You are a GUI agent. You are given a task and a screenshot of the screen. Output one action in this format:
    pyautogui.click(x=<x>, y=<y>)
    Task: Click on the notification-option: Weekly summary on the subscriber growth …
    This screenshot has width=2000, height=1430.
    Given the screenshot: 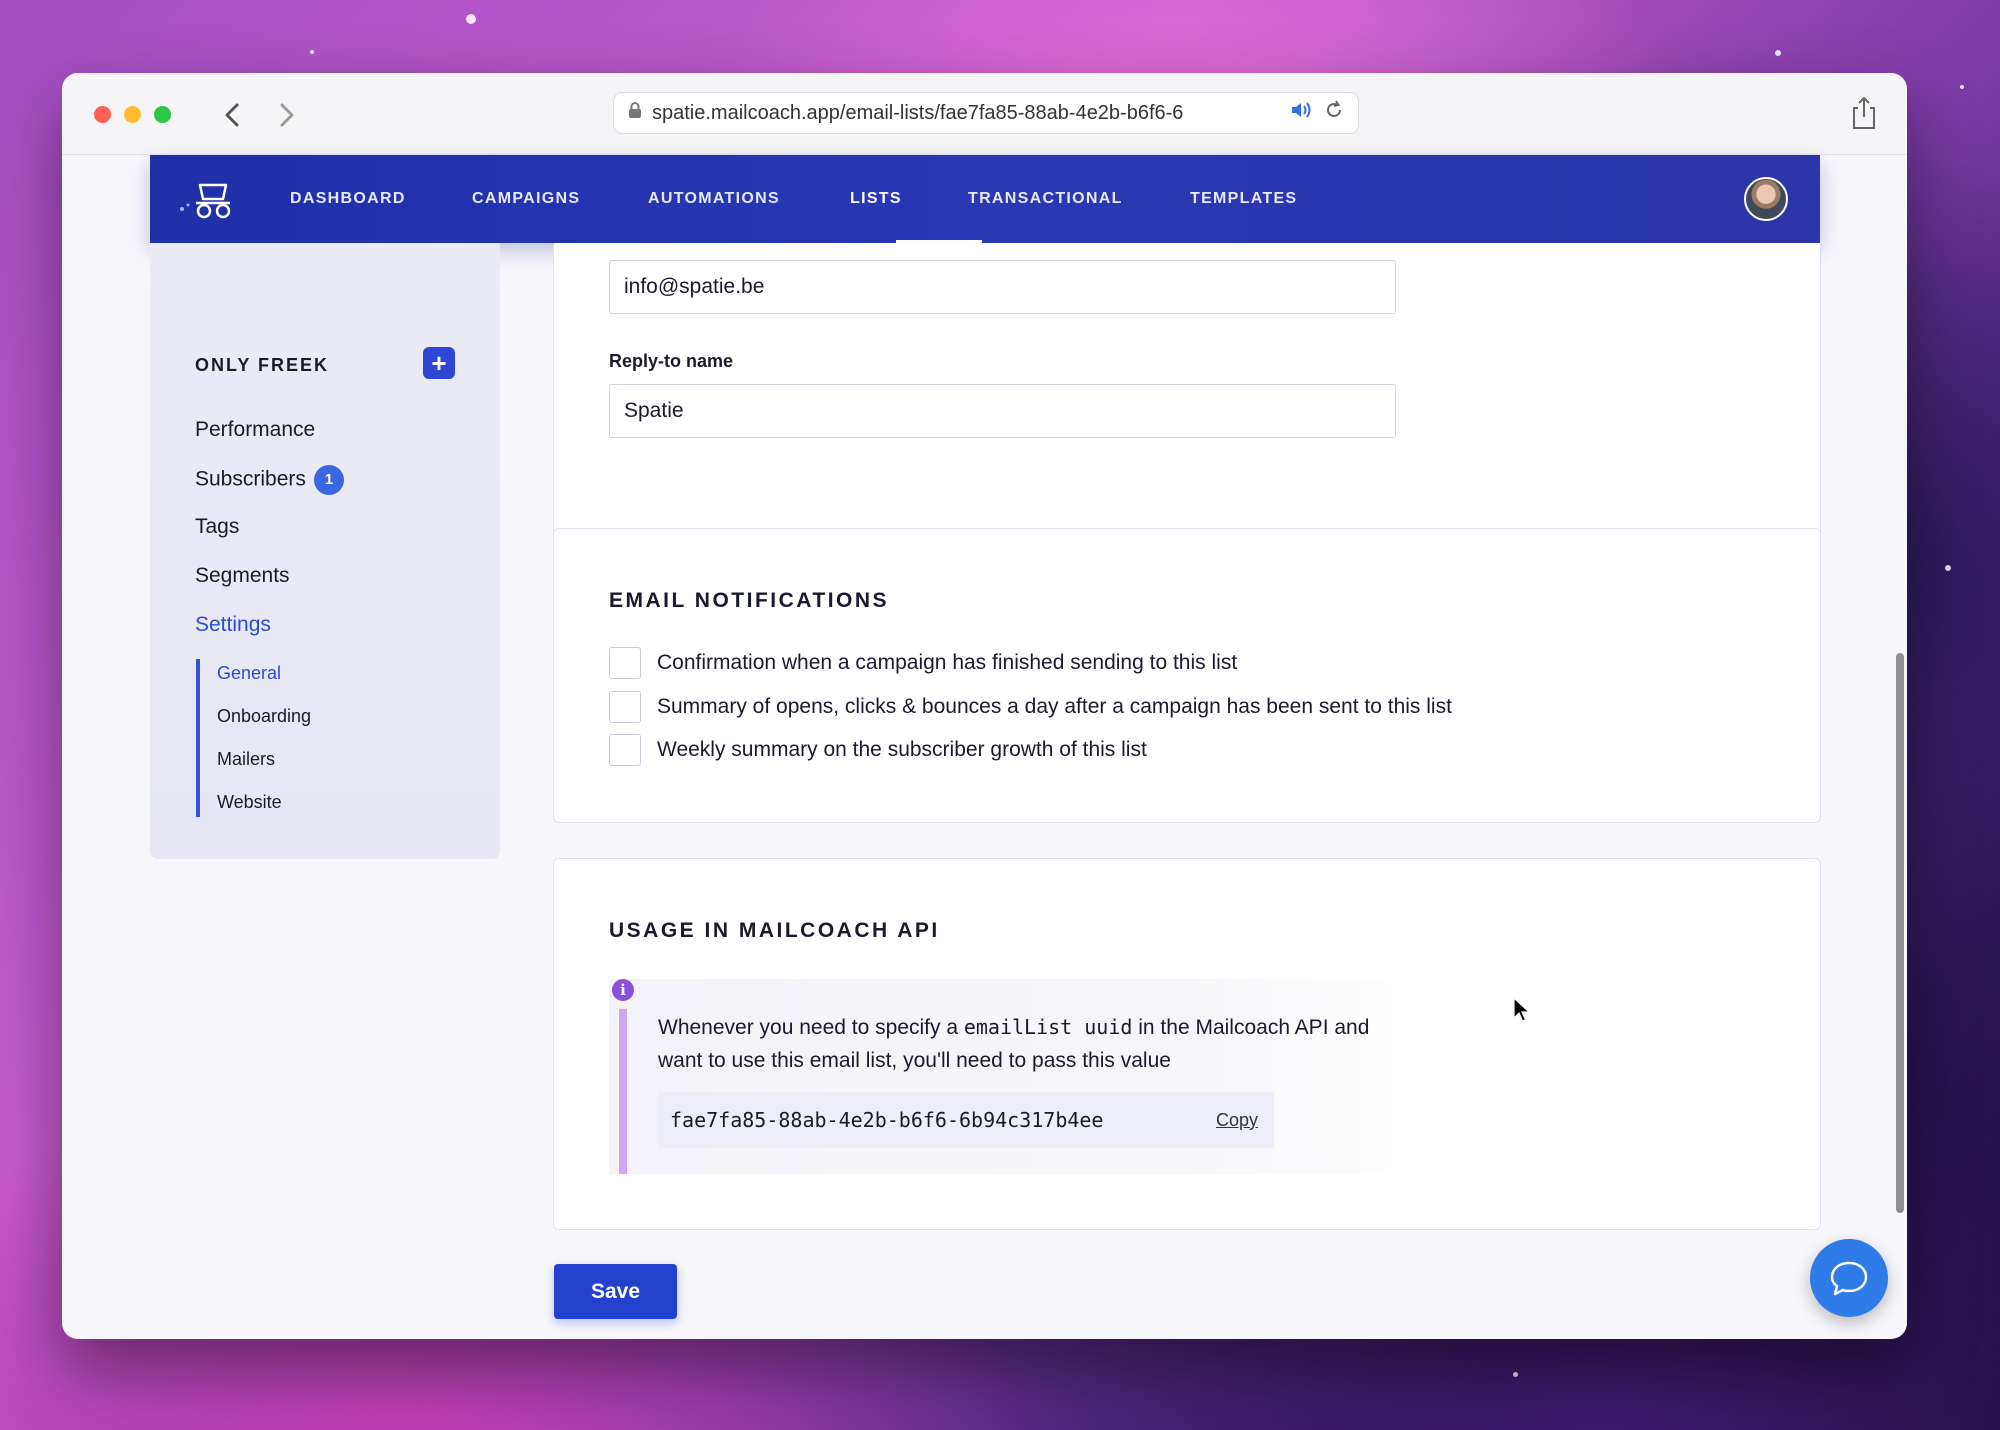 What is the action you would take?
    pyautogui.click(x=878, y=750)
    